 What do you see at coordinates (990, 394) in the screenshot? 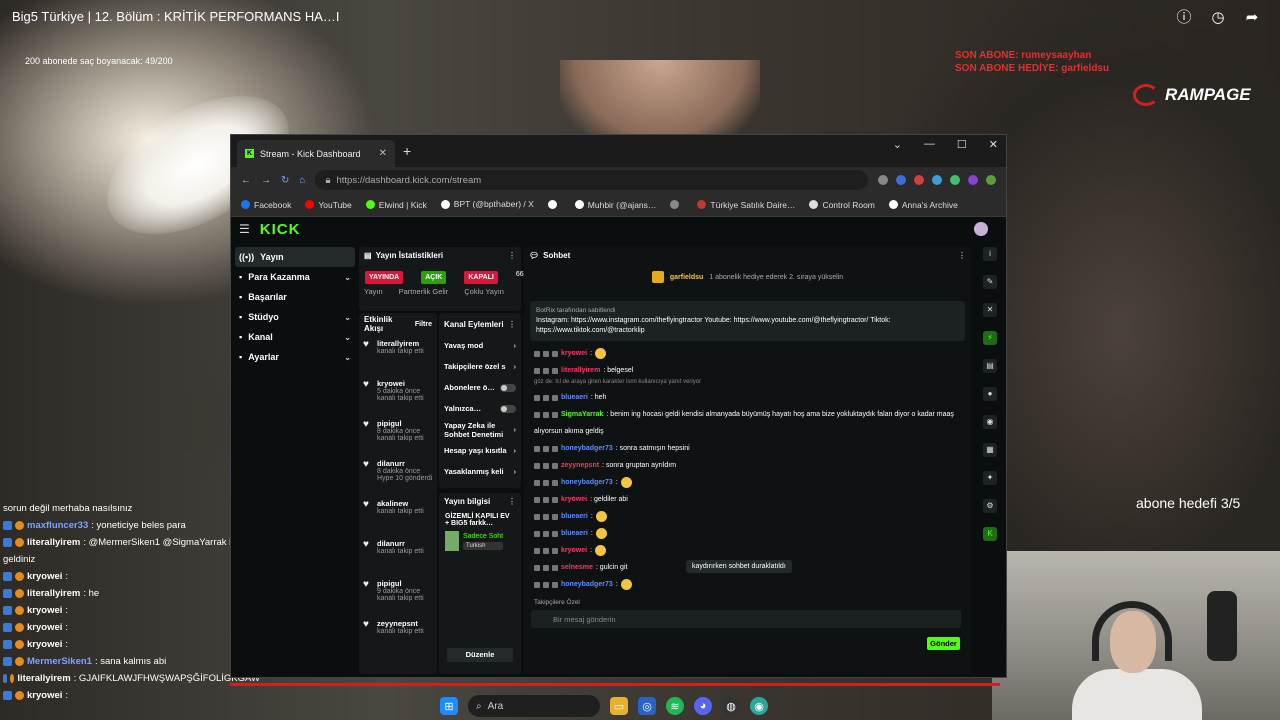
I see `chat-bubble-icon: ●` at bounding box center [990, 394].